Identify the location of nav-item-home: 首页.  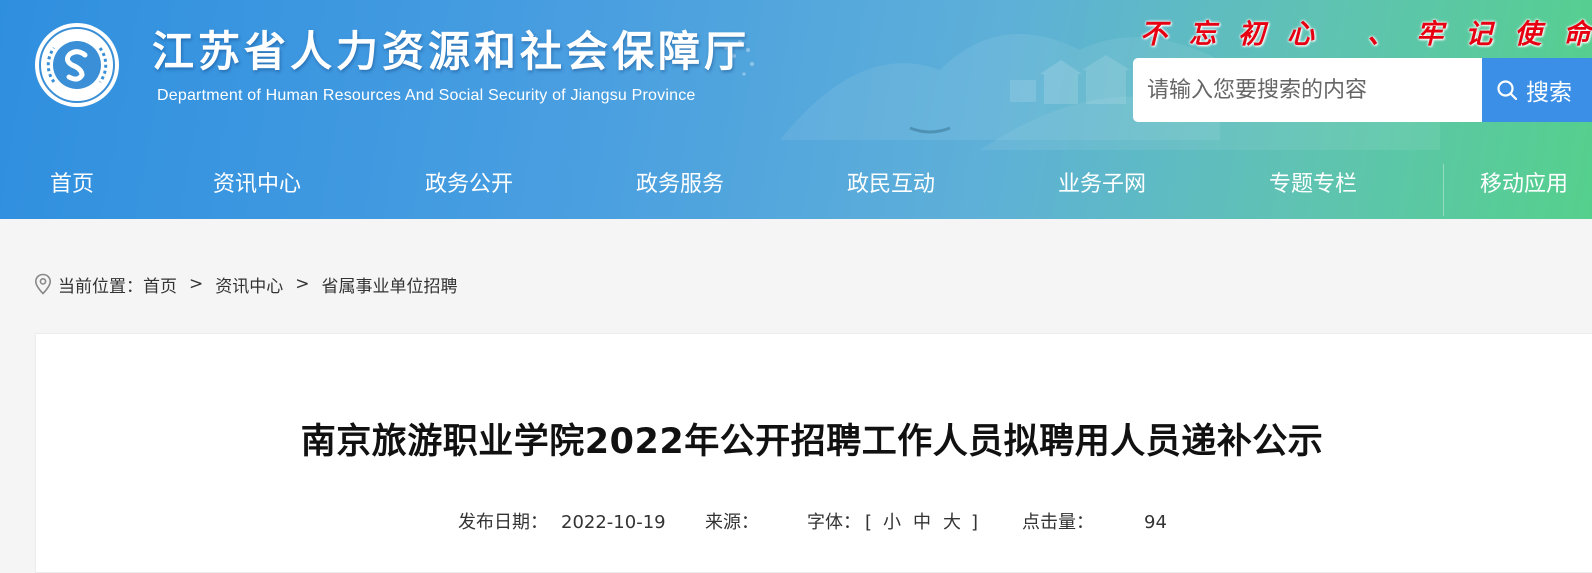
(72, 184).